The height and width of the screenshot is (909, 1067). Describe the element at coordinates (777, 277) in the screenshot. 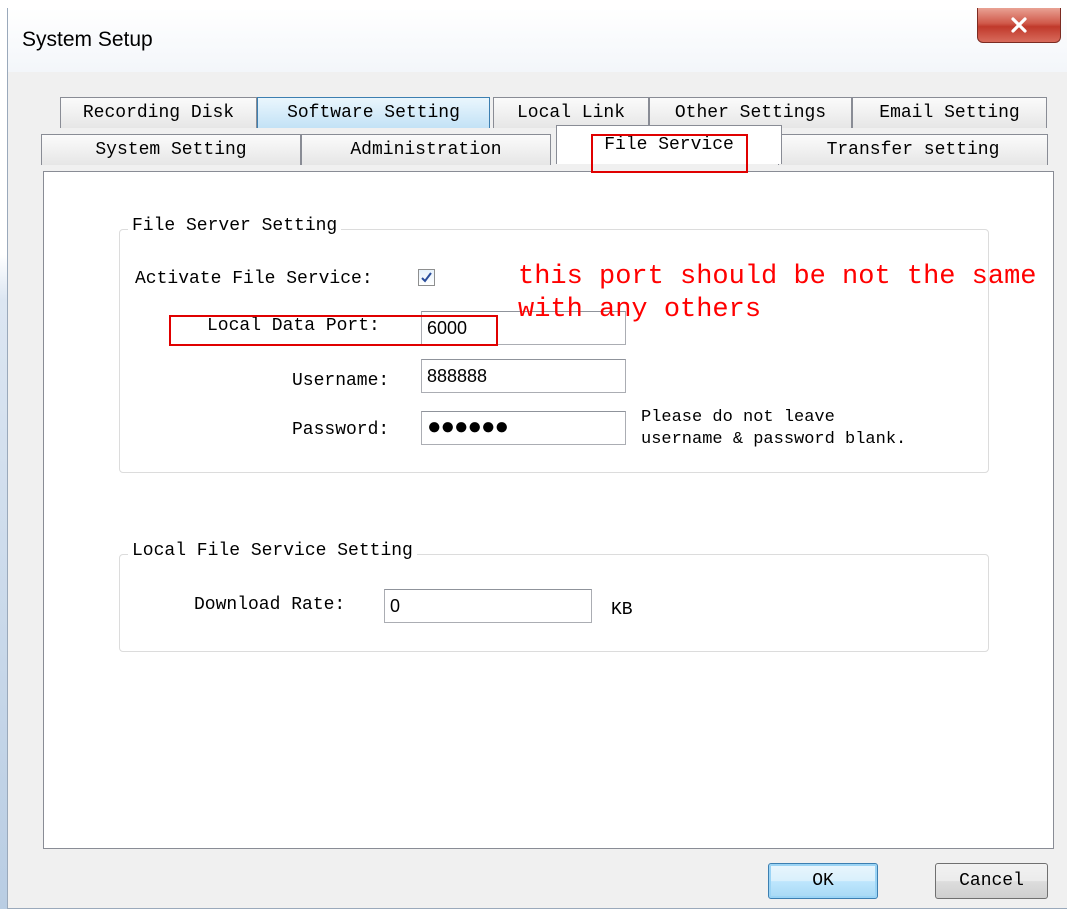

I see `port-annotation-line1: this port should be not the same` at that location.